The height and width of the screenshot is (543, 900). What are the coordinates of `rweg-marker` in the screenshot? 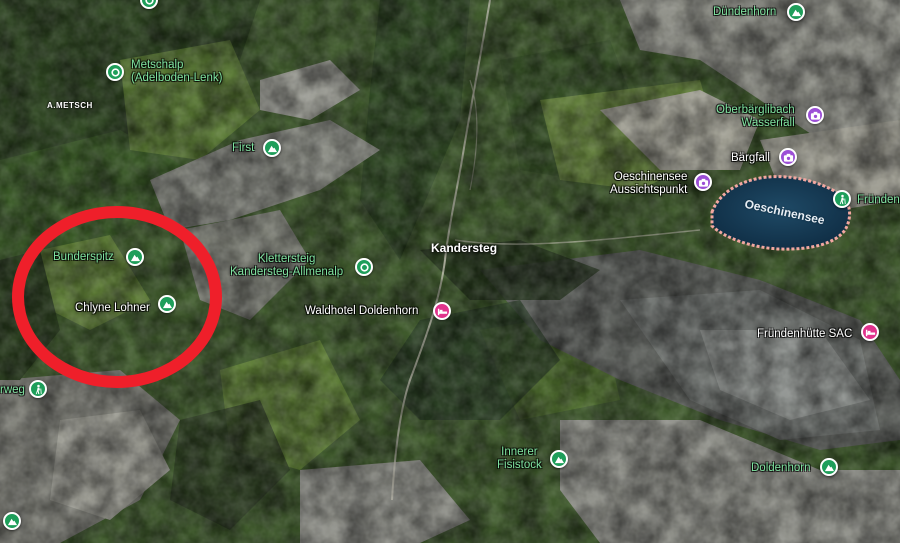 It's located at (38, 389).